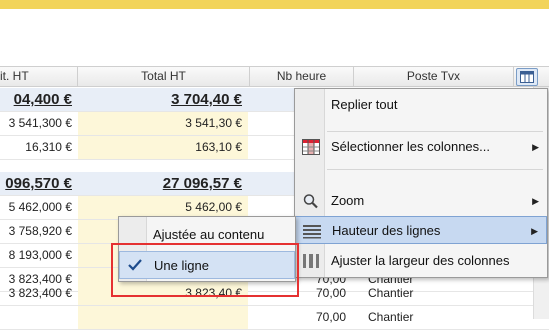 The width and height of the screenshot is (549, 330). What do you see at coordinates (207, 235) in the screenshot?
I see `submenu-item-fit-content: Ajustée au contenu` at bounding box center [207, 235].